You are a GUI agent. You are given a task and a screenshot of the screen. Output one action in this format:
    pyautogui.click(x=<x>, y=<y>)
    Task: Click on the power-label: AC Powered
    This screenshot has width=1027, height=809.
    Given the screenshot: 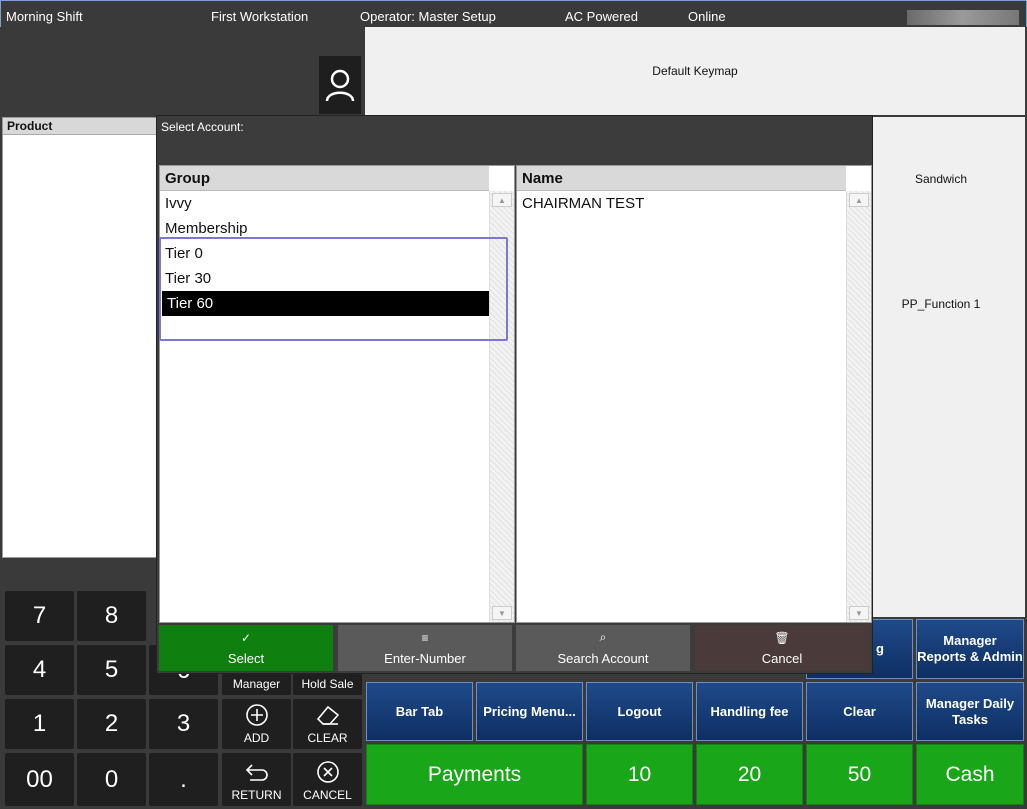 What is the action you would take?
    pyautogui.click(x=601, y=16)
    